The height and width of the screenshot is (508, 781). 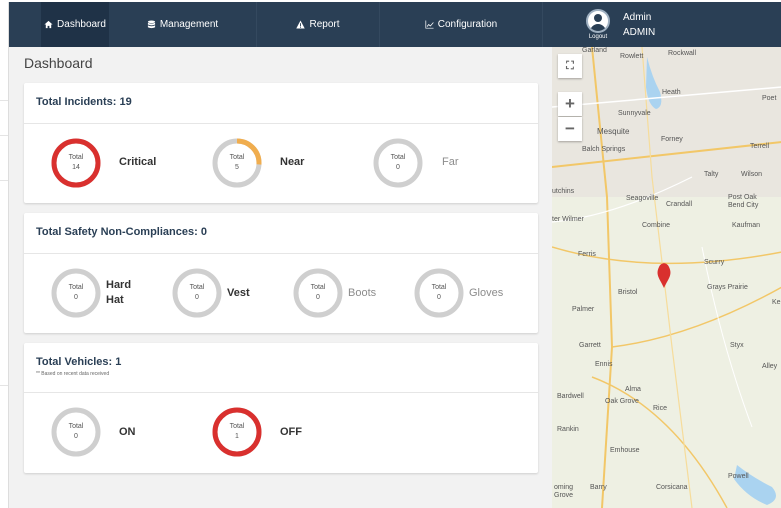 I want to click on critical-gauge: Total 14, so click(x=76, y=163).